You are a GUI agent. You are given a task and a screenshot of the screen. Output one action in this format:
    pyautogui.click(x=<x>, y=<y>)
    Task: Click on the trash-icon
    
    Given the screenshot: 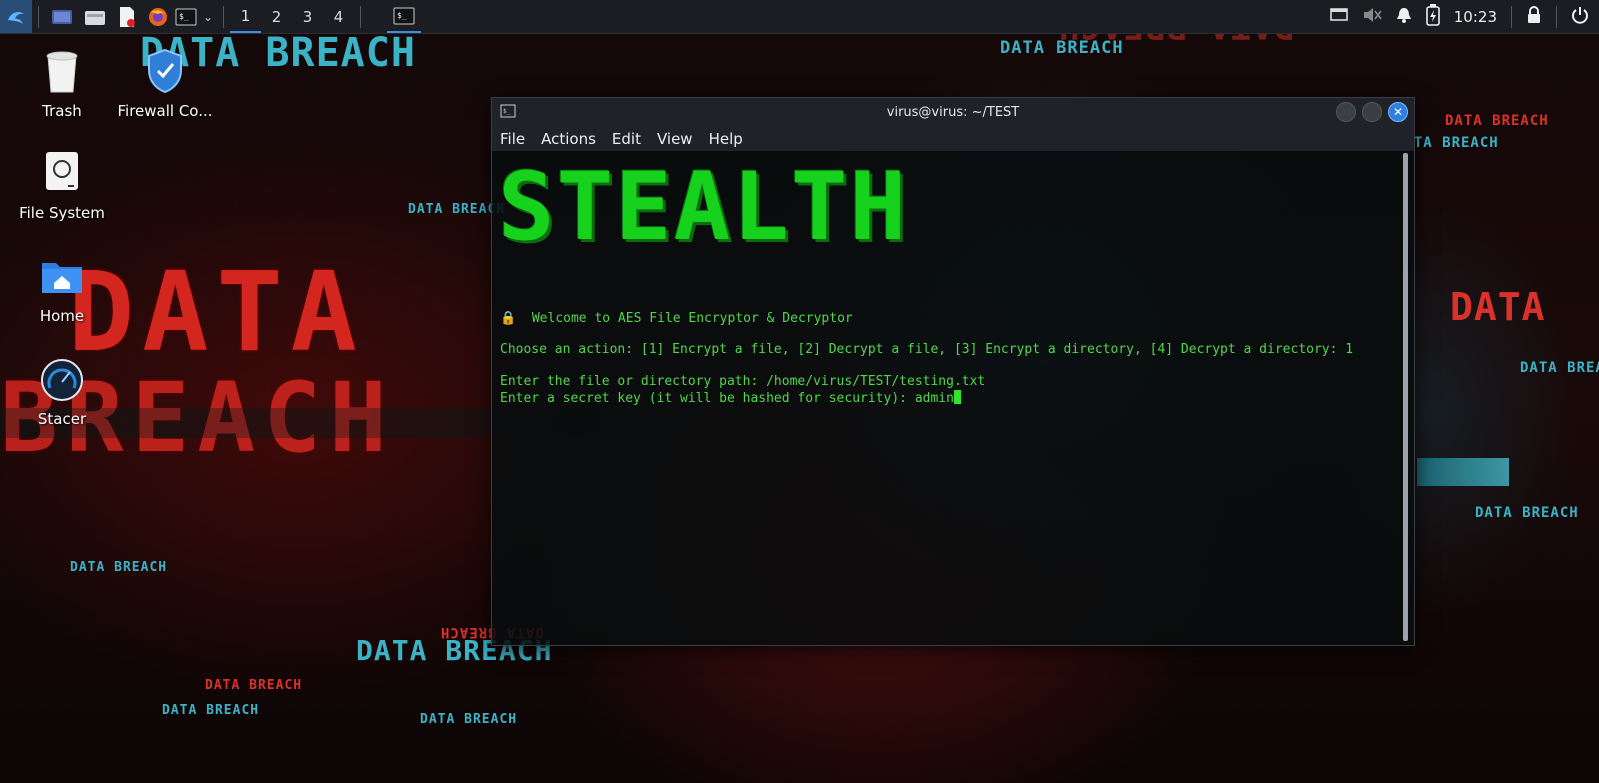 What is the action you would take?
    pyautogui.click(x=62, y=73)
    